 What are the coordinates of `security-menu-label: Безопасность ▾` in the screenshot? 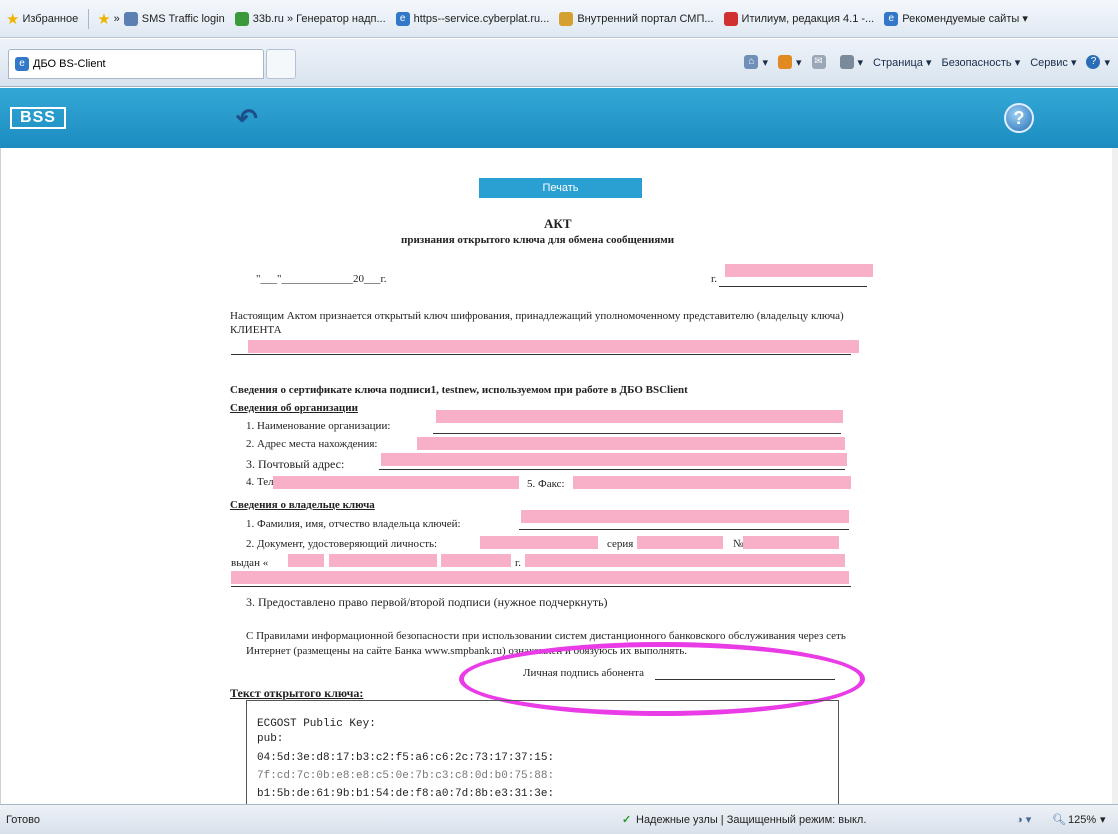 It's located at (981, 62).